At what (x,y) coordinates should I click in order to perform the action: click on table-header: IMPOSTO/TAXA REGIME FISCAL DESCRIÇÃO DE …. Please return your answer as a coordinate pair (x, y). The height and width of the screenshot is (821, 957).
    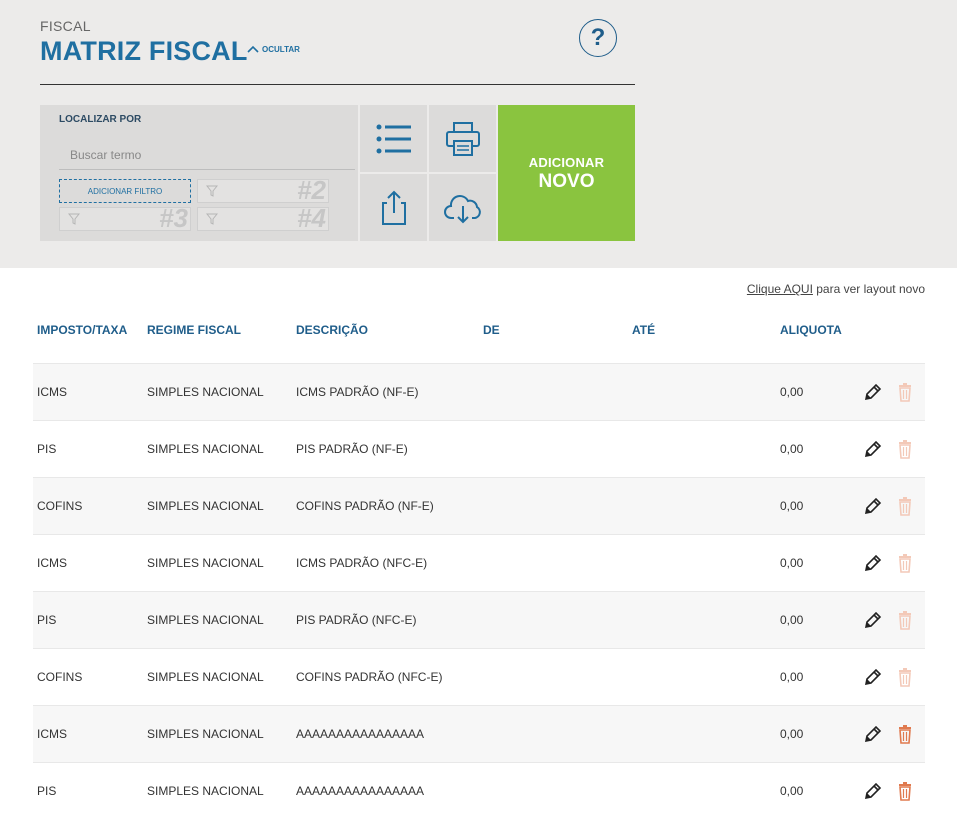
    Looking at the image, I should click on (479, 329).